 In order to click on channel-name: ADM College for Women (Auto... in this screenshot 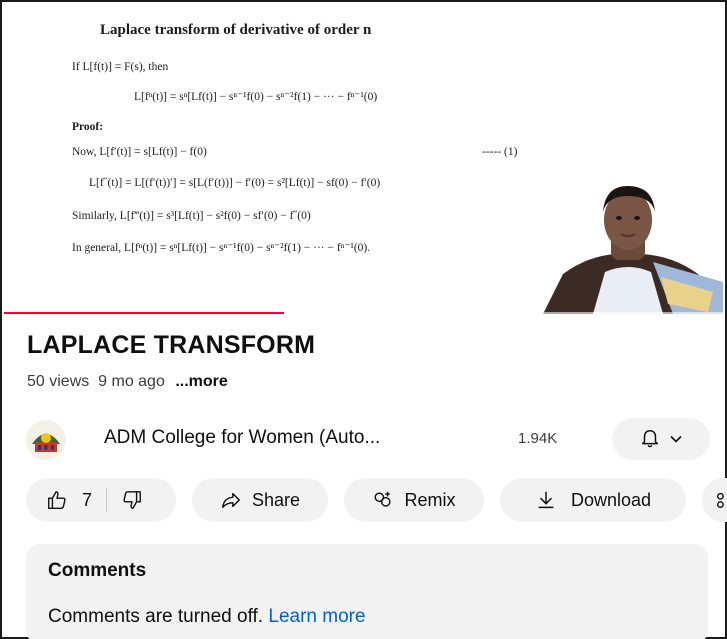, I will do `click(242, 438)`.